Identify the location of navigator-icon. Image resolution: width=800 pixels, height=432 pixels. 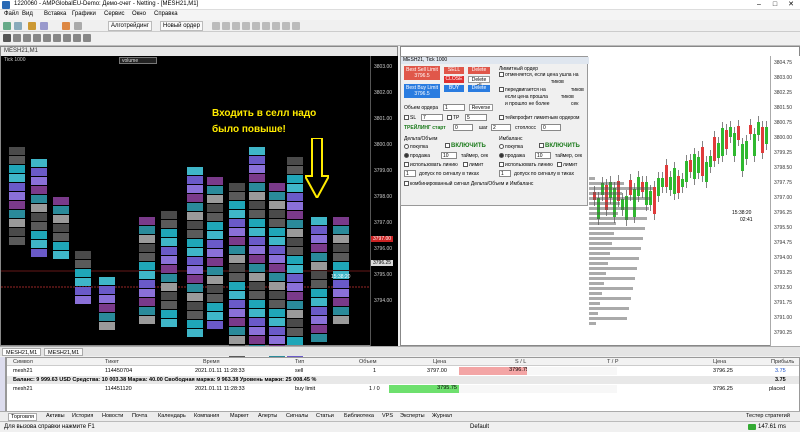
(32, 26).